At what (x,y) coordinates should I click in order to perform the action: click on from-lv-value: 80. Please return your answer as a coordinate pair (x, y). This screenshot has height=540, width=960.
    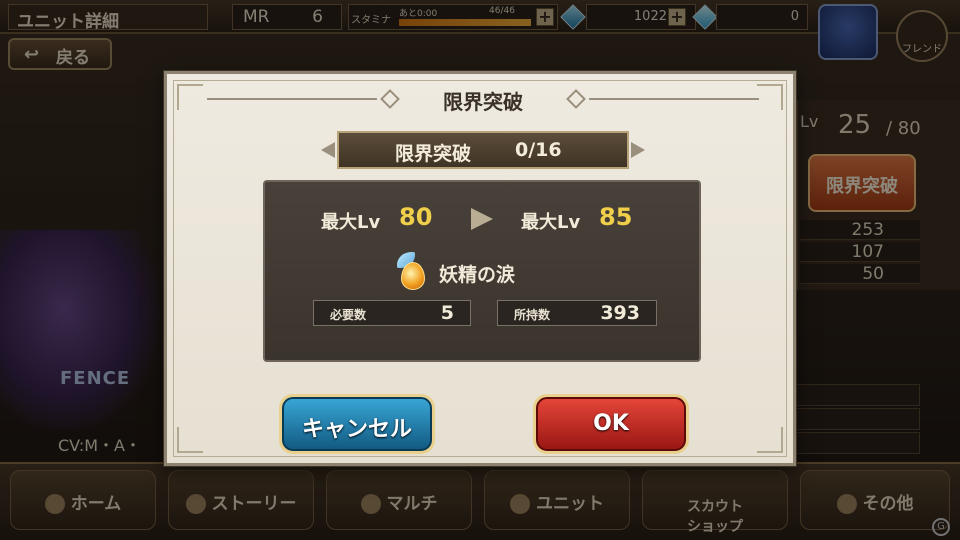
    Looking at the image, I should click on (416, 217).